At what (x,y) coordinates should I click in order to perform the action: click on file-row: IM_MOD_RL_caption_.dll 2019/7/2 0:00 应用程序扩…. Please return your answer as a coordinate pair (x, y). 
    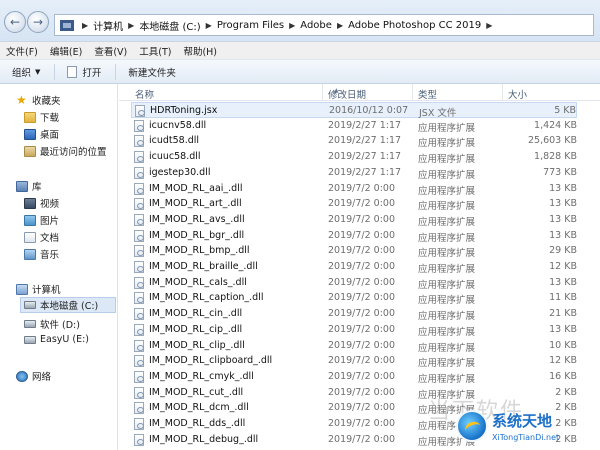
    Looking at the image, I should click on (354, 298).